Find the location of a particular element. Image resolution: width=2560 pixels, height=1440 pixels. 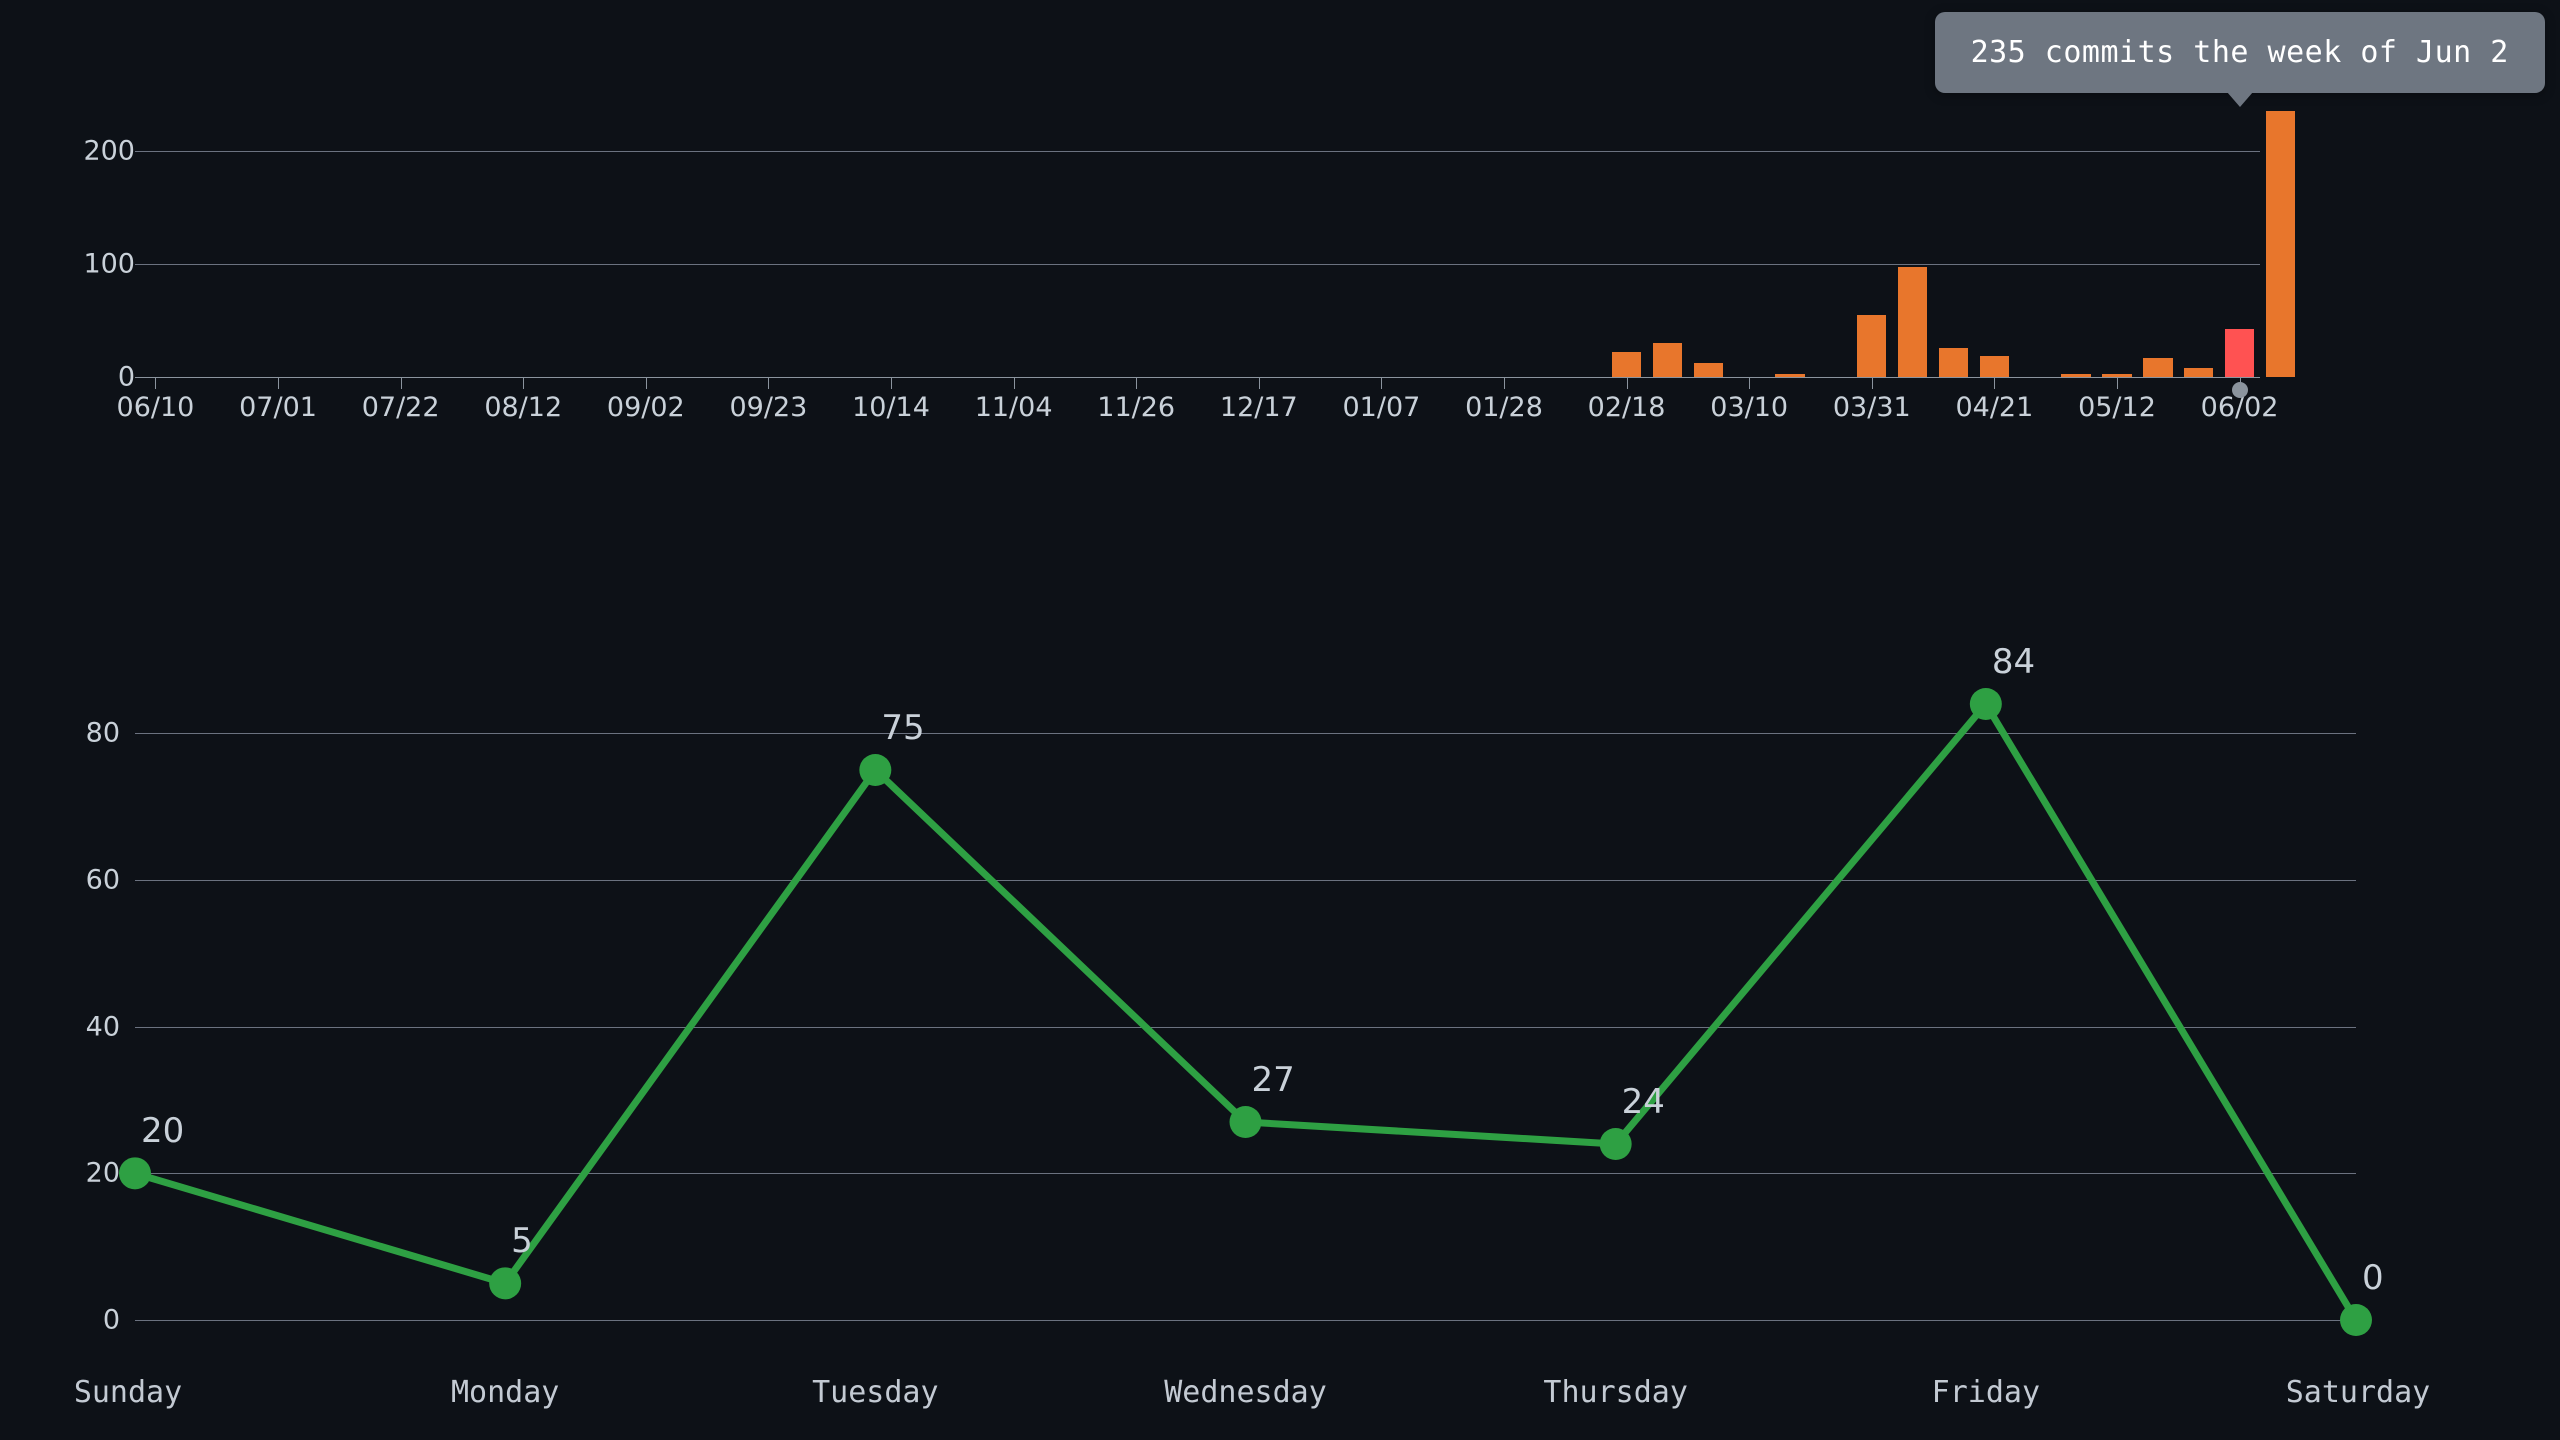

y-axis-tick-label: 0 is located at coordinates (126, 377).